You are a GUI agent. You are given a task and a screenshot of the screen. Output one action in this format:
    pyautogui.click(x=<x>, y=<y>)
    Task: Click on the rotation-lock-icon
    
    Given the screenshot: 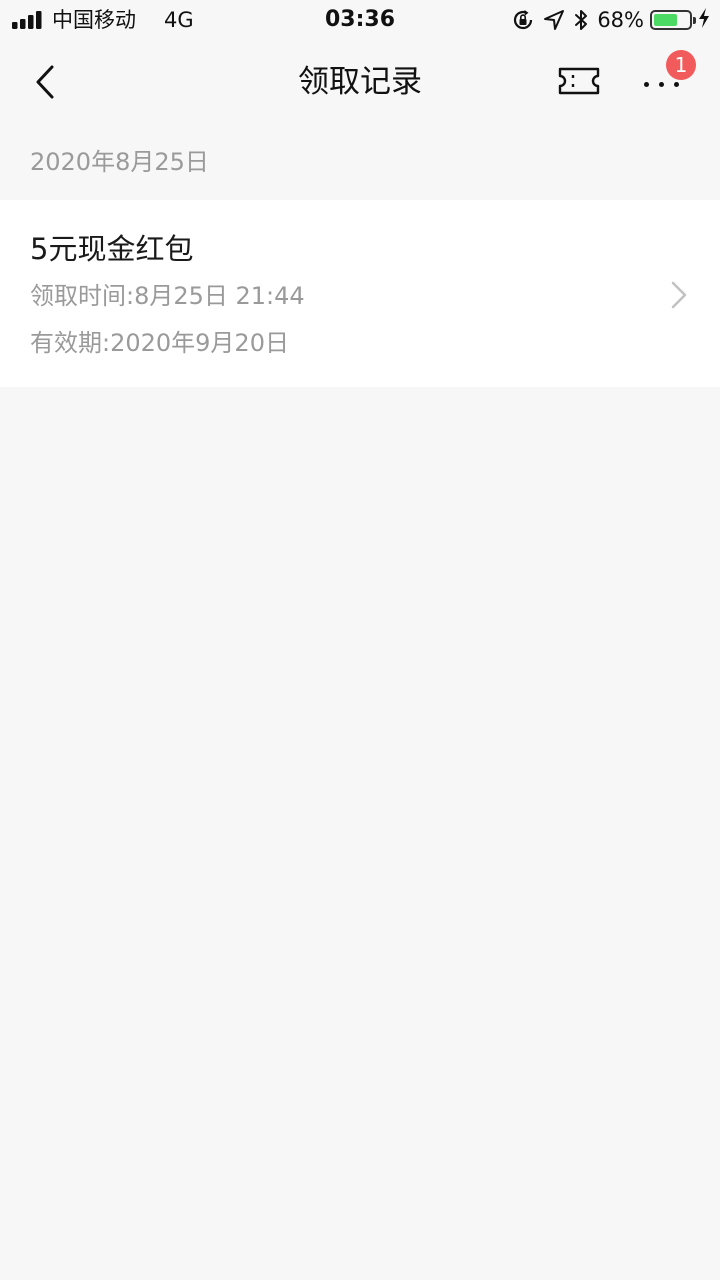 What is the action you would take?
    pyautogui.click(x=523, y=20)
    